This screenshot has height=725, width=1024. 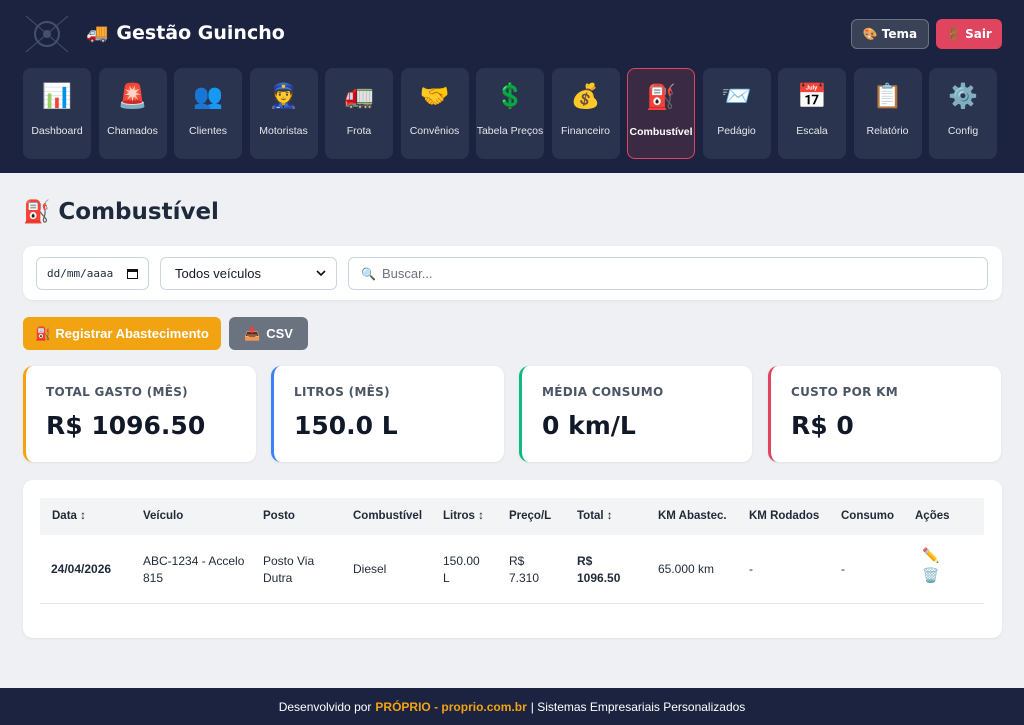 I want to click on cell-litros: 150.00 L, so click(x=461, y=569).